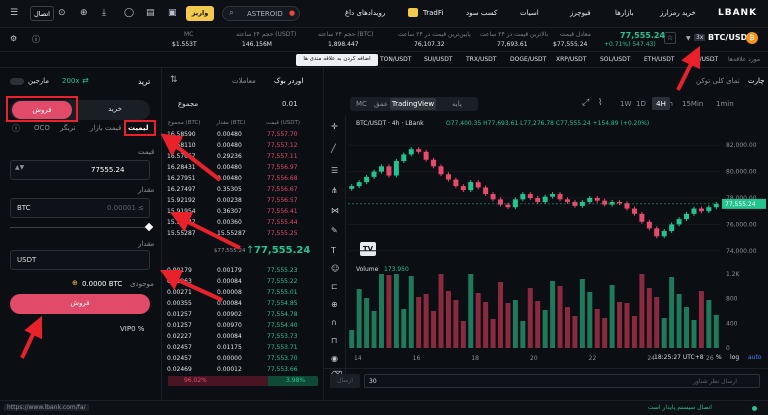 The height and width of the screenshot is (415, 768). Describe the element at coordinates (132, 329) in the screenshot. I see `vip-fee: VIP0 %` at that location.